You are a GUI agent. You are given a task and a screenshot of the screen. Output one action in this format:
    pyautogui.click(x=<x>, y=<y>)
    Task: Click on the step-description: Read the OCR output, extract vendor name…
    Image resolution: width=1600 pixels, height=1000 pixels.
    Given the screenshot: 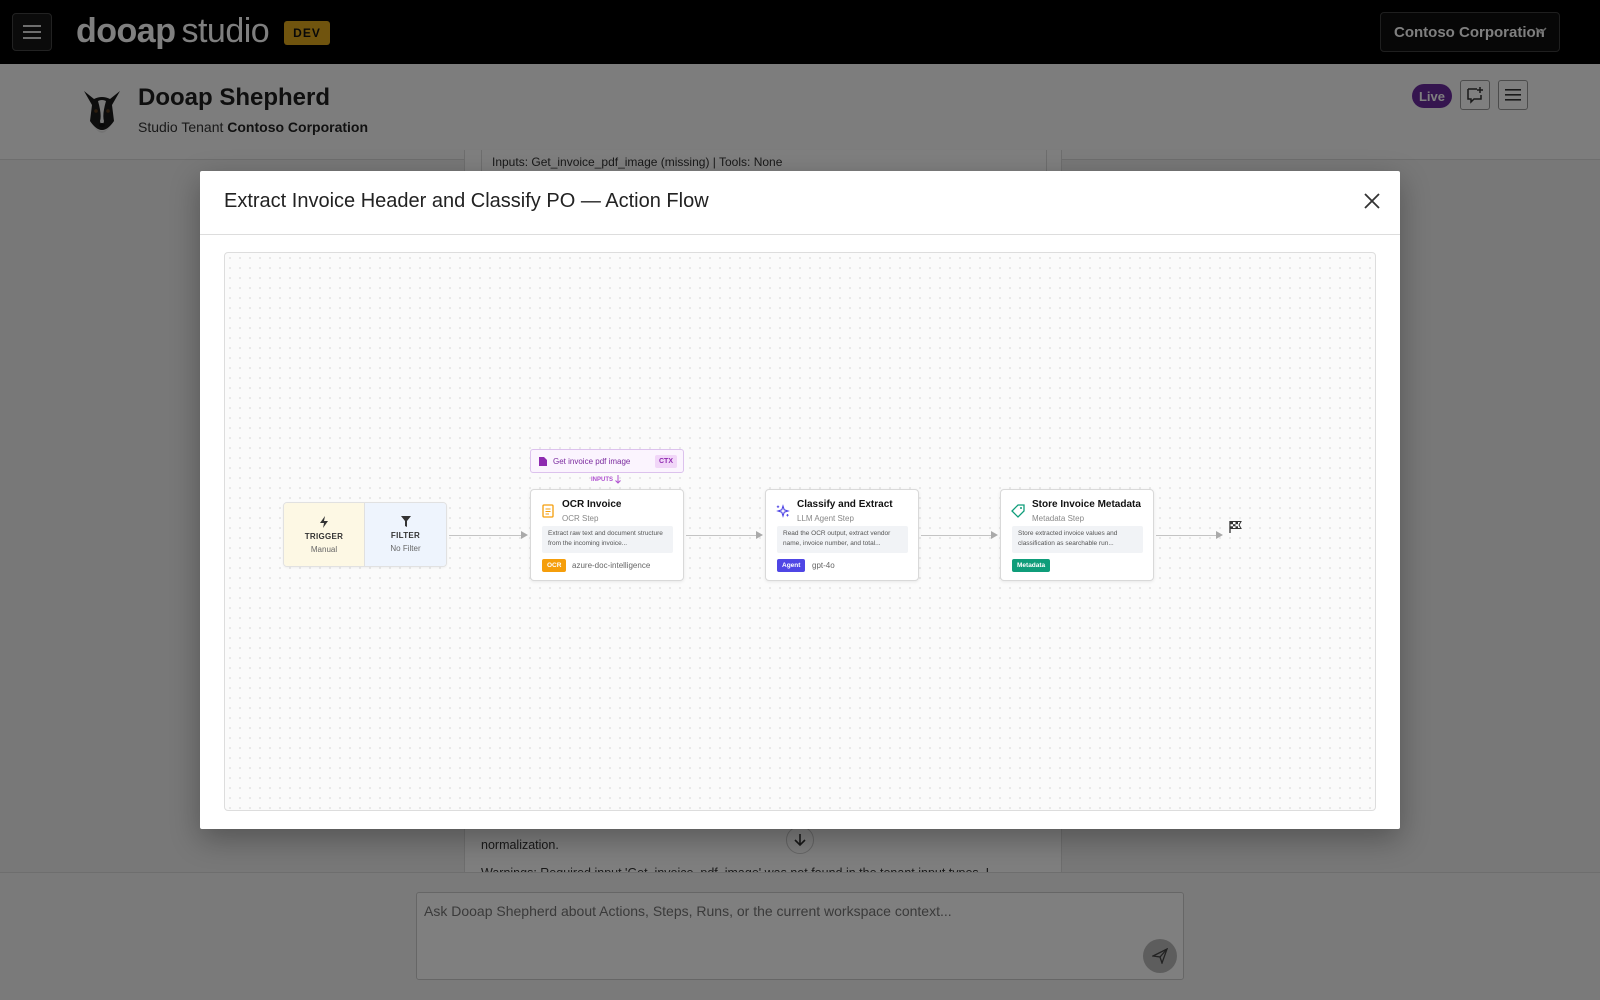 What is the action you would take?
    pyautogui.click(x=842, y=539)
    